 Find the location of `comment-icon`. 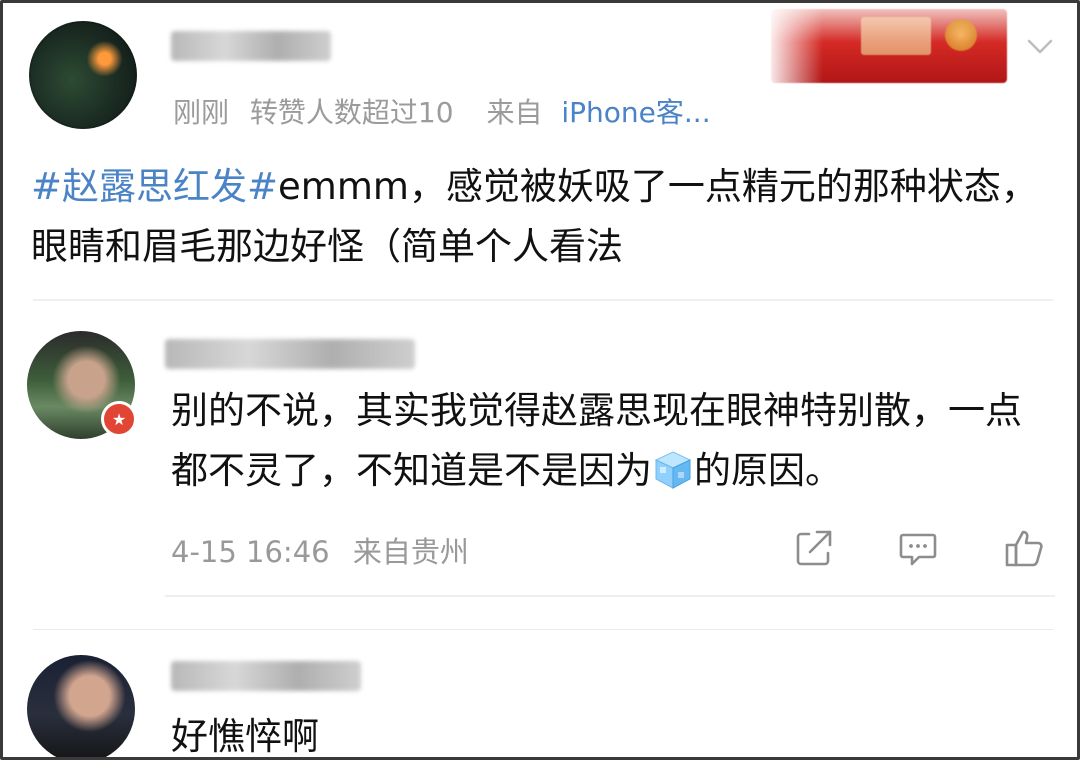

comment-icon is located at coordinates (918, 548).